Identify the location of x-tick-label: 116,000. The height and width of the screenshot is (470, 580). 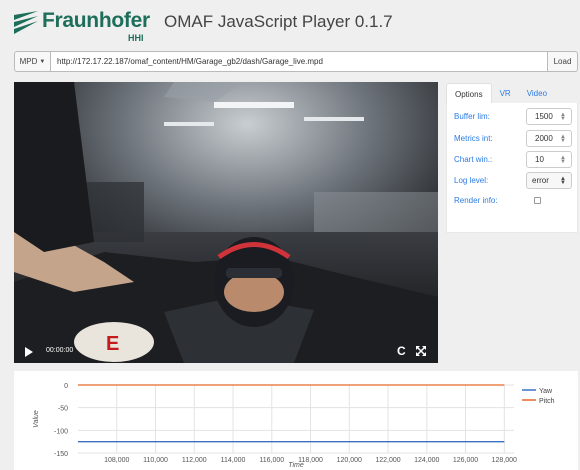
(271, 460).